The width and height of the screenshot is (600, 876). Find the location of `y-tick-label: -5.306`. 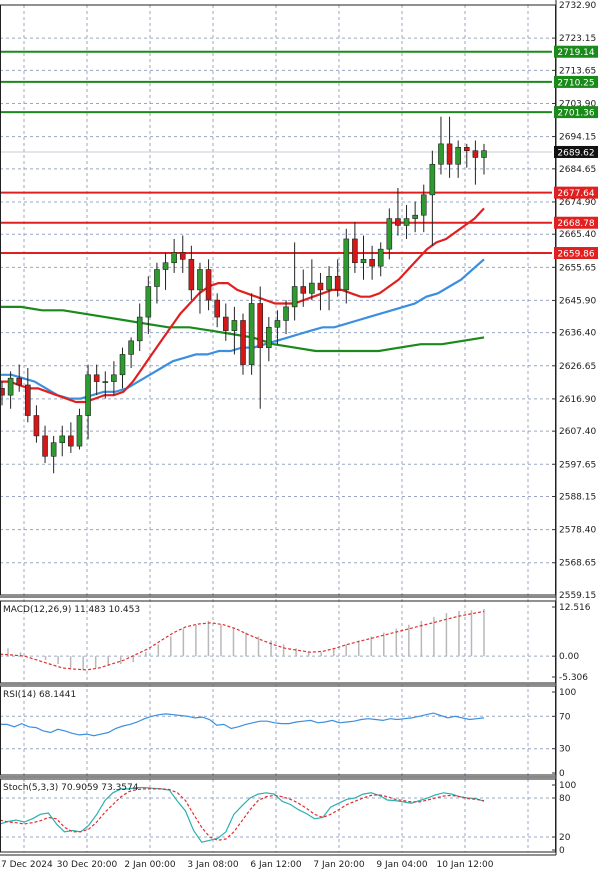

y-tick-label: -5.306 is located at coordinates (573, 678).